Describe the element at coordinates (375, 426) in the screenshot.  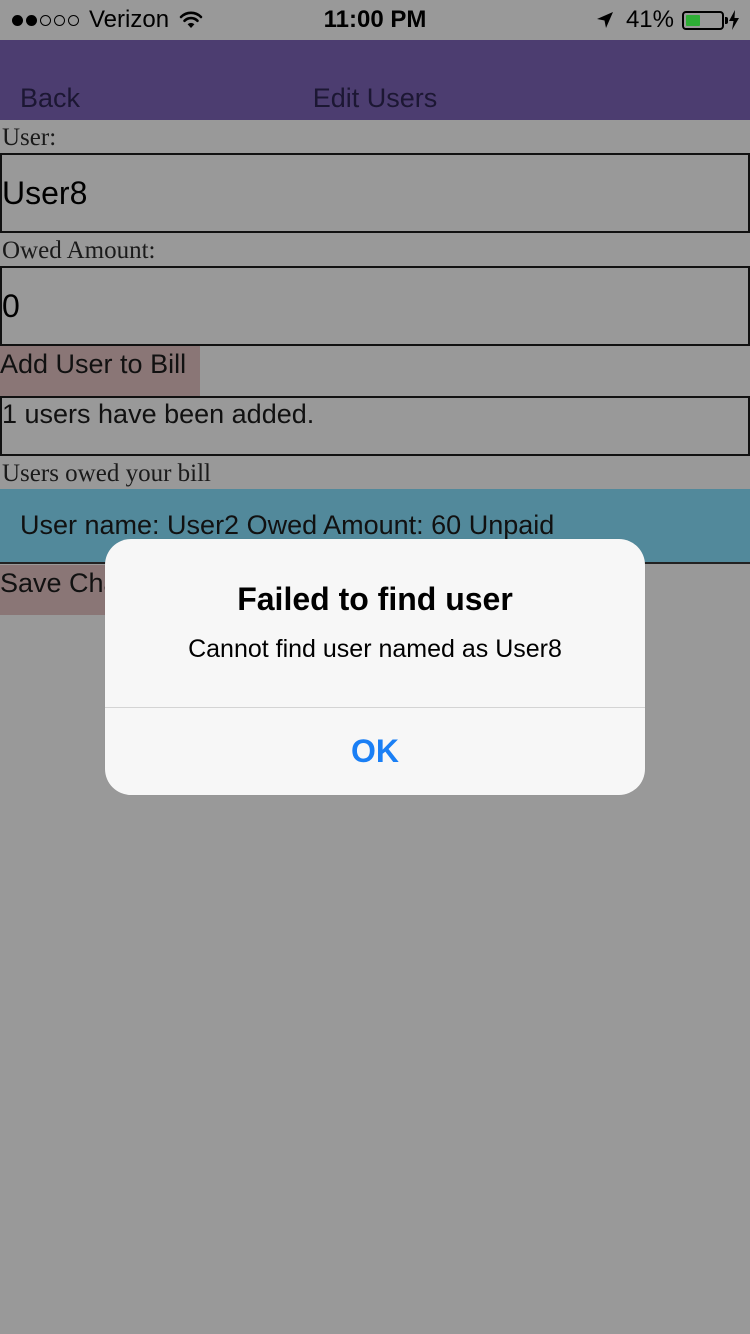
I see `status-message: 1 users have been added.` at that location.